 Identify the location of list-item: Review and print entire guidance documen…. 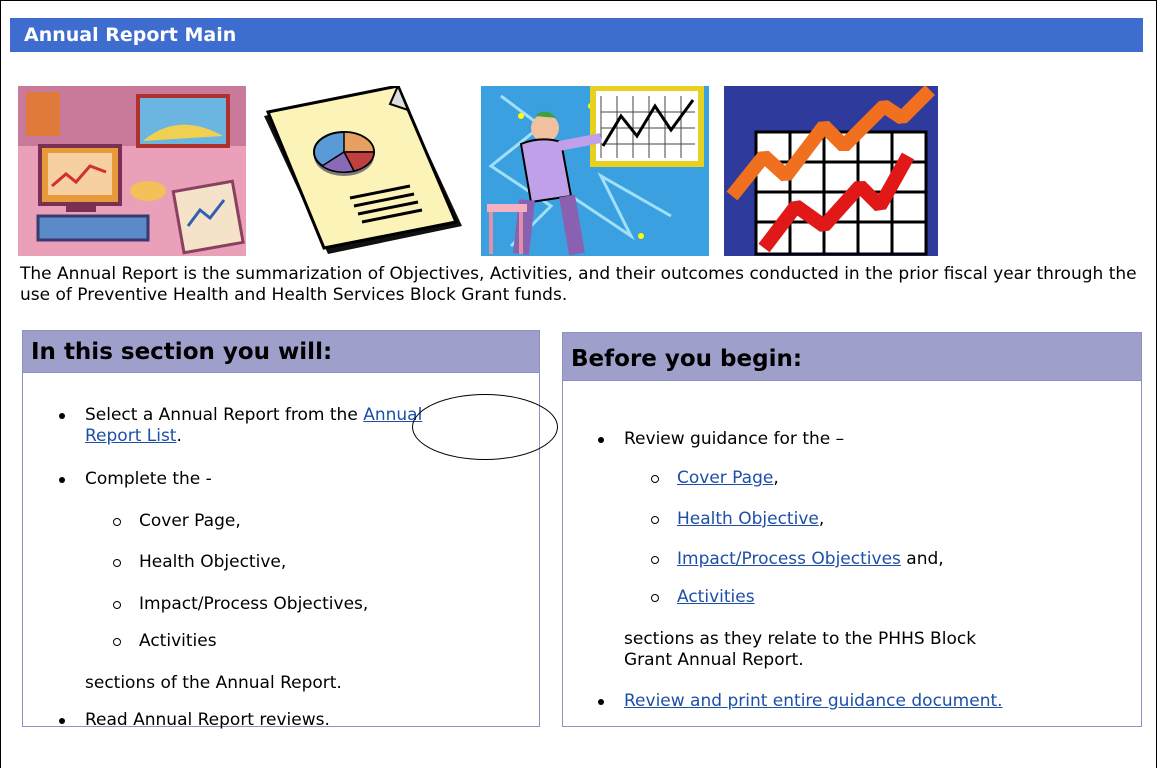
(800, 701).